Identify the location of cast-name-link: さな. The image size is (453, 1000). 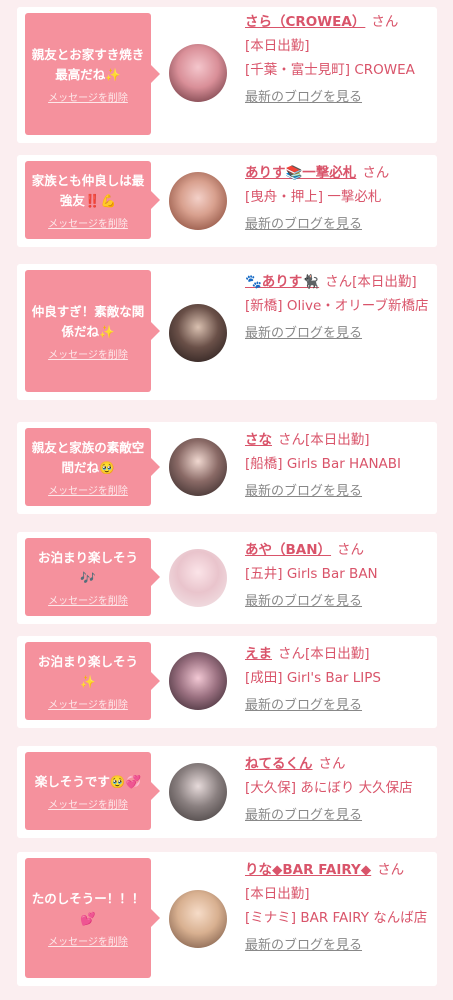
(258, 440).